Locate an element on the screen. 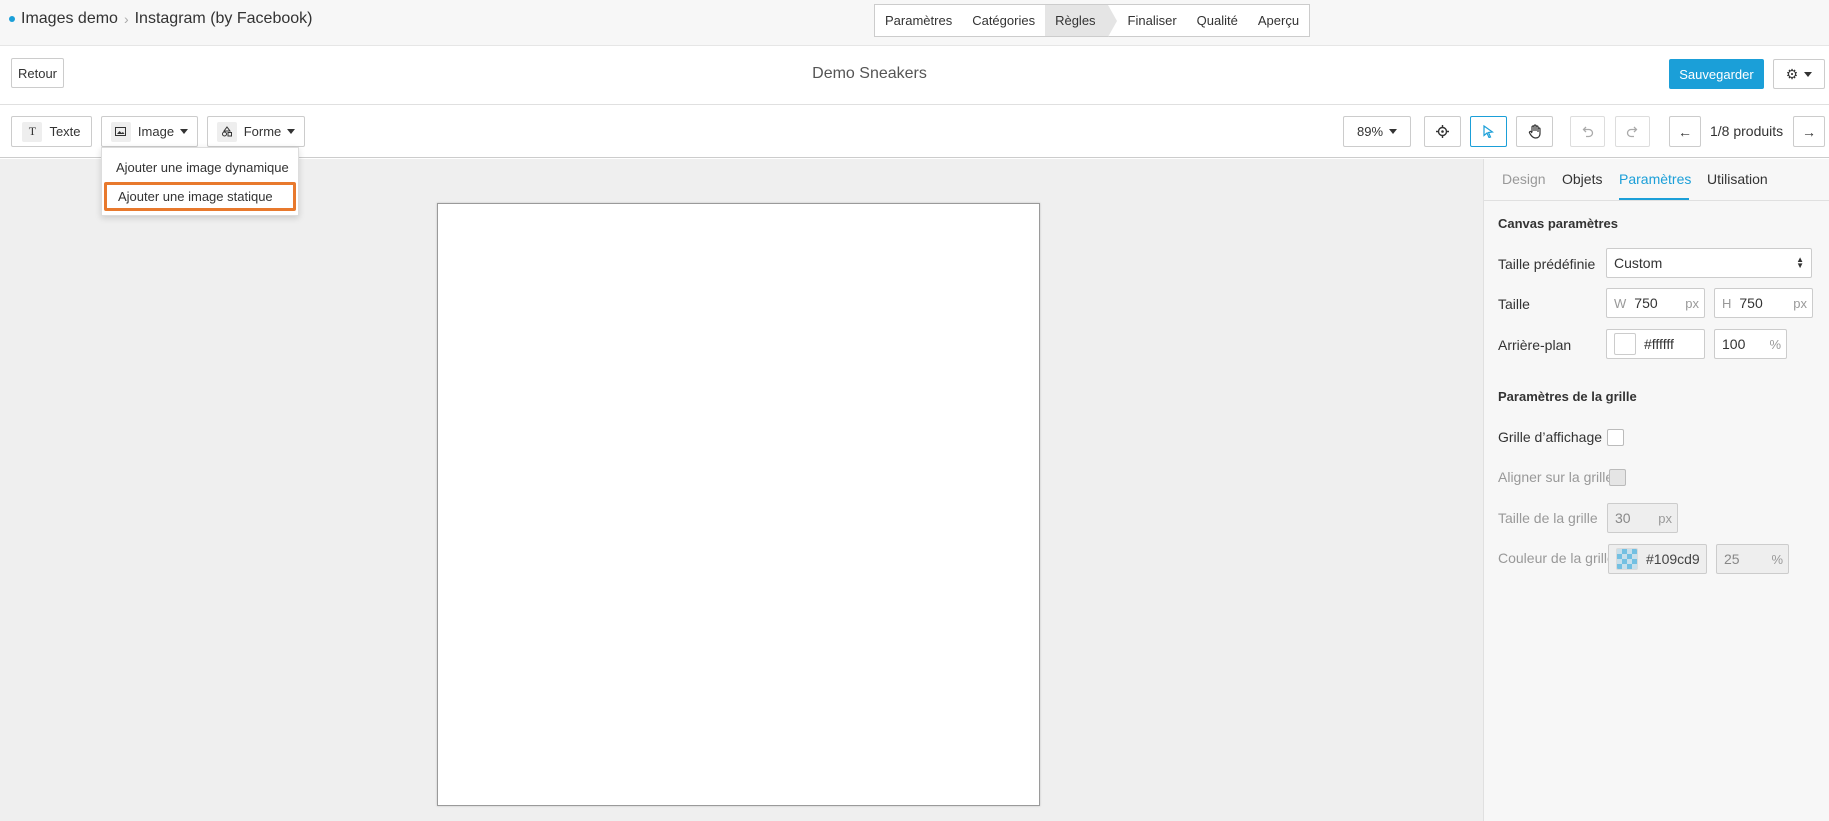  save-button: Sauvegarder is located at coordinates (1716, 74).